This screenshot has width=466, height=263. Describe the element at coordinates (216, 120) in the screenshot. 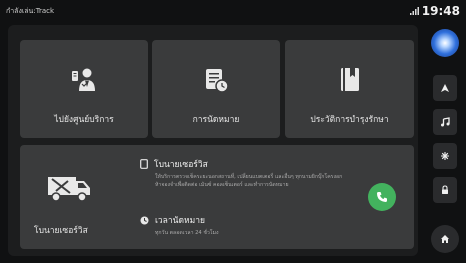

I see `appointment-label: การนัดหมาย` at that location.